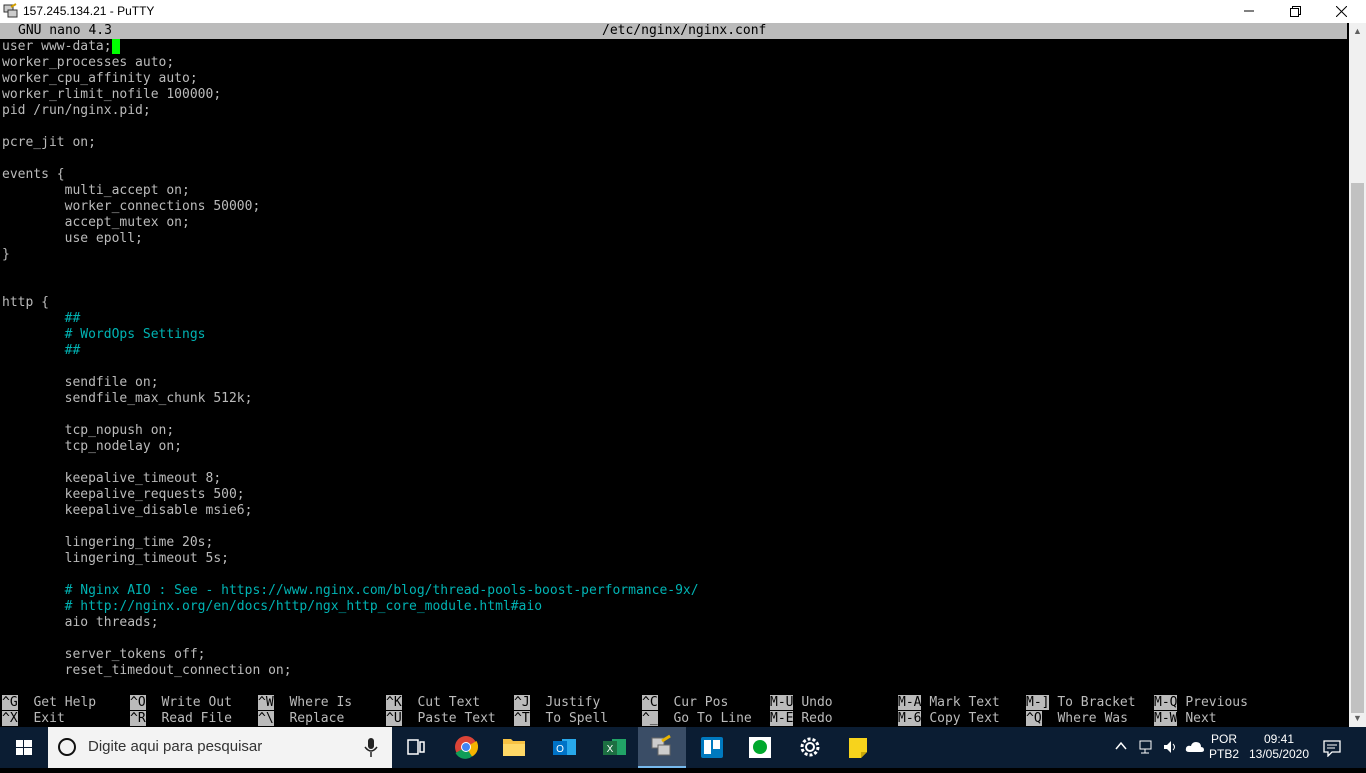  I want to click on taskbar-outlook: O, so click(564, 747).